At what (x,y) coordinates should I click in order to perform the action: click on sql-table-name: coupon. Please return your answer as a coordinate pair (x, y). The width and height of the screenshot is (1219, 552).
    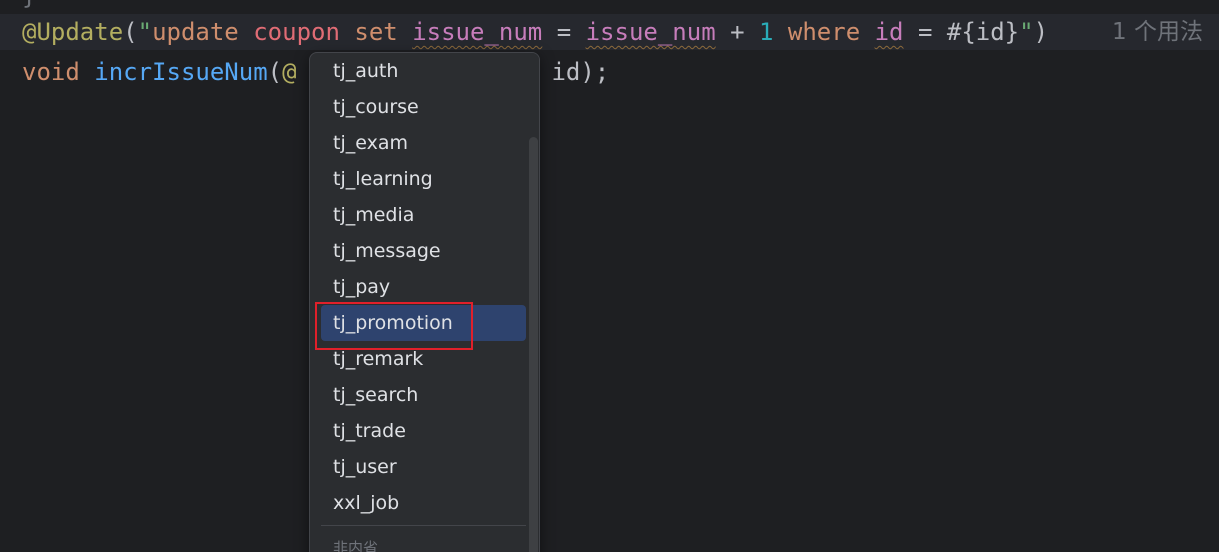
    Looking at the image, I should click on (296, 32).